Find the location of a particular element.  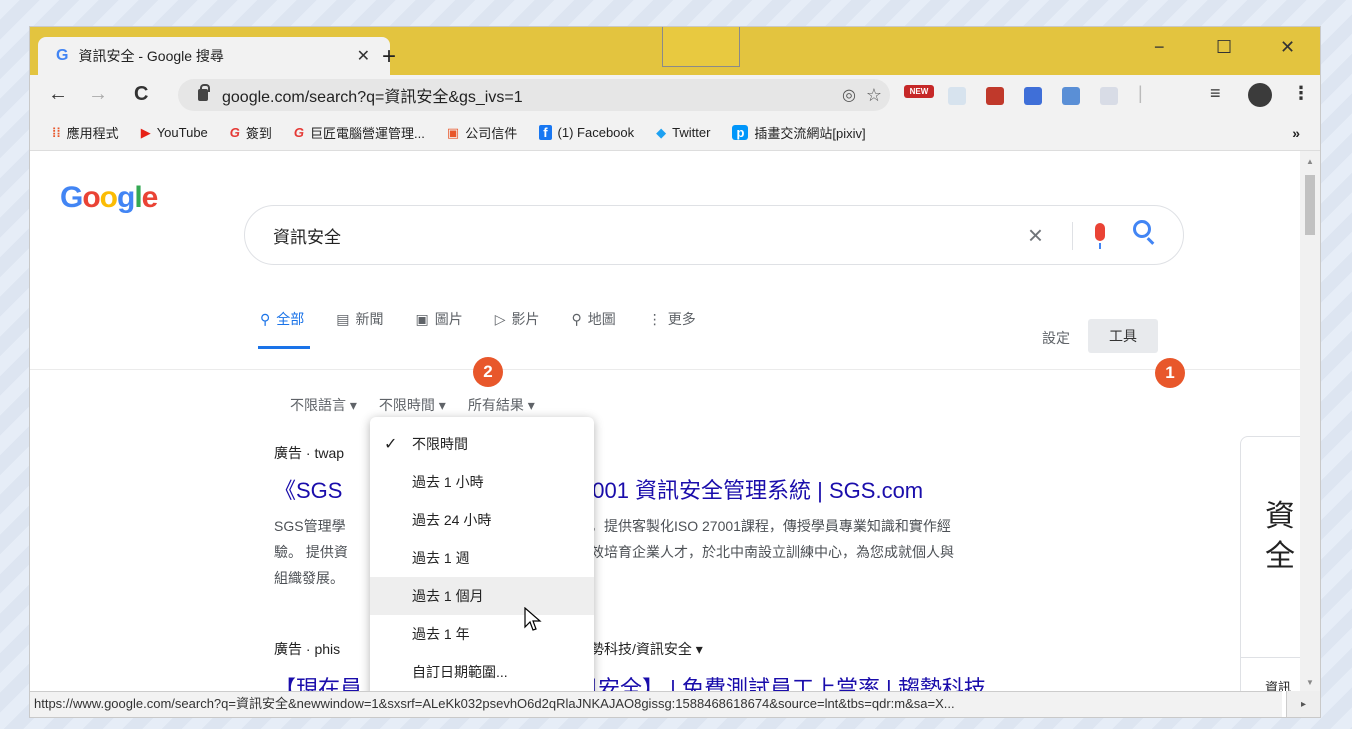

extension-chat-icon is located at coordinates (1071, 96).